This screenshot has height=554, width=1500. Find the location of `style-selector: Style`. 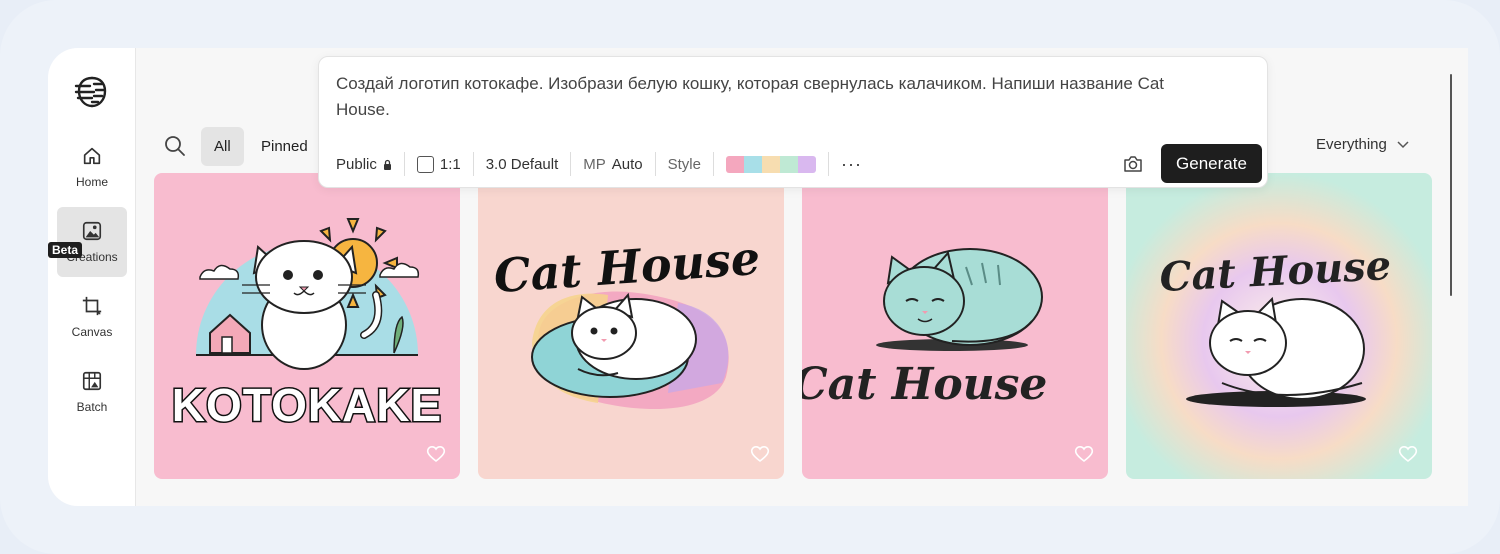

style-selector: Style is located at coordinates (684, 164).